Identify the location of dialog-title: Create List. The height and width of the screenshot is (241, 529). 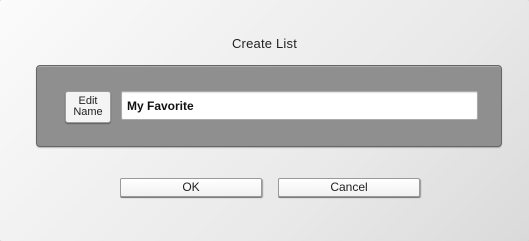
(264, 43).